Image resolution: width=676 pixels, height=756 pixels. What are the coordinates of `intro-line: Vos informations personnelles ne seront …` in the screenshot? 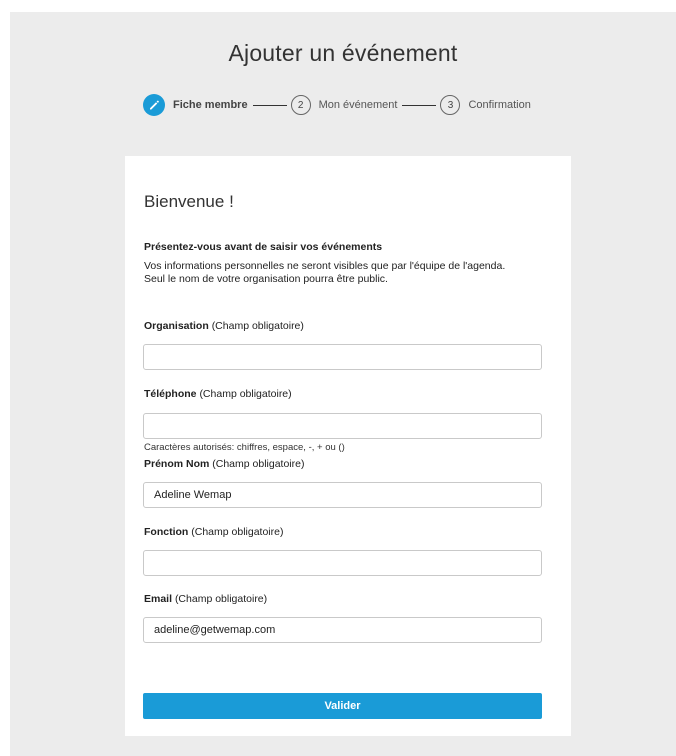 It's located at (325, 266).